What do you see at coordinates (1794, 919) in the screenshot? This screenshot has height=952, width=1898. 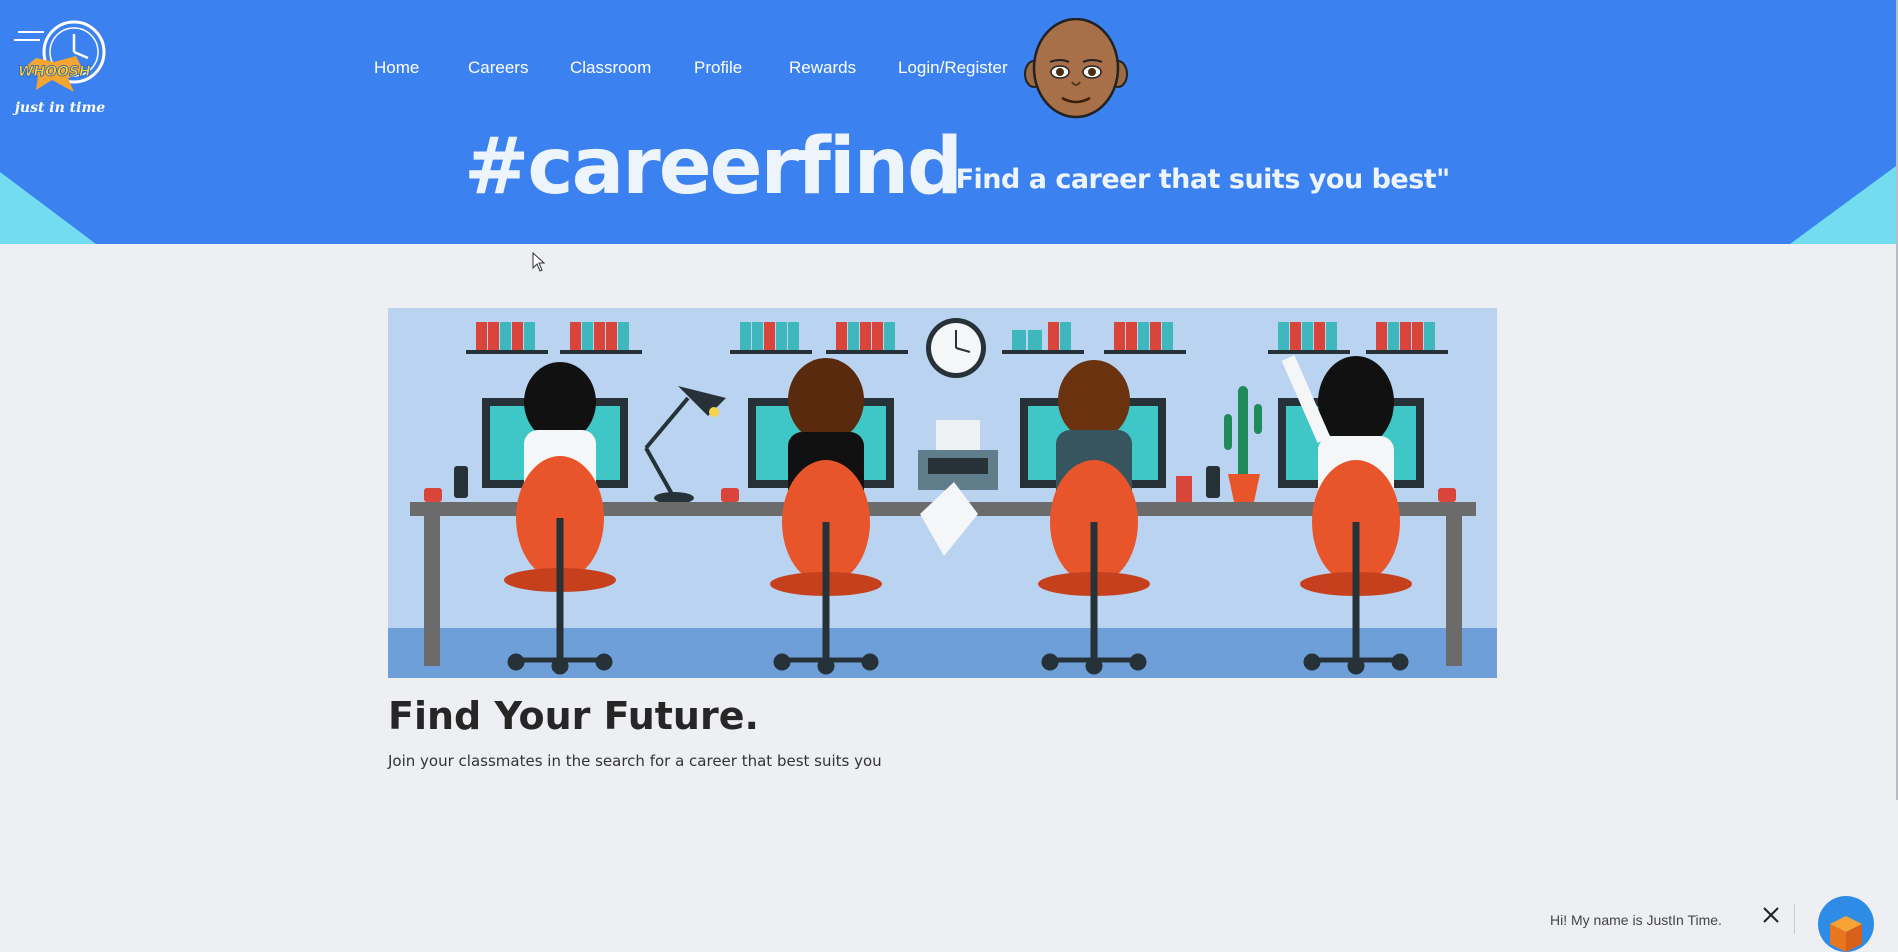 I see `chat-divider` at bounding box center [1794, 919].